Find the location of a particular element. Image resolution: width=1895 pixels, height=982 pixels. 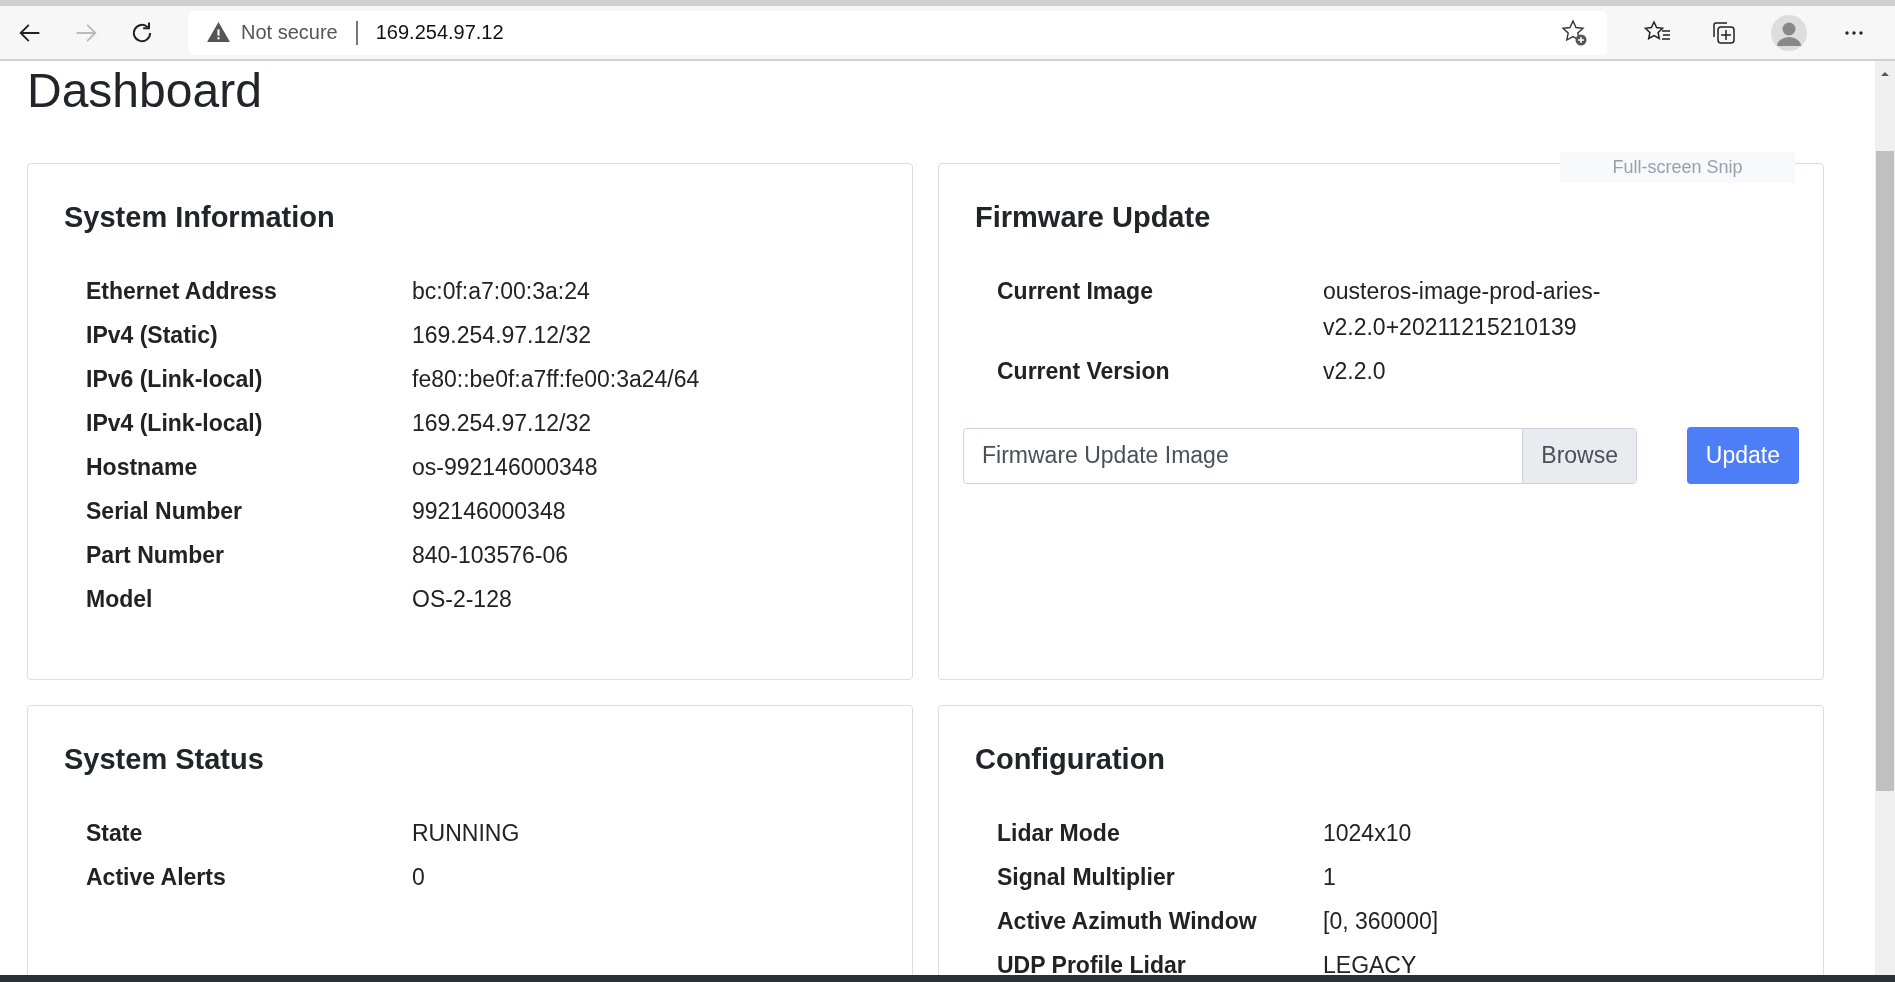

field-value: RUNNING is located at coordinates (466, 833).